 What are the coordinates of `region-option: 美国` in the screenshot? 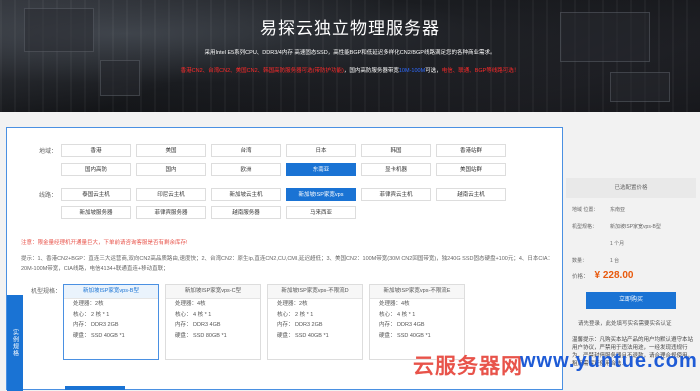 It's located at (171, 150).